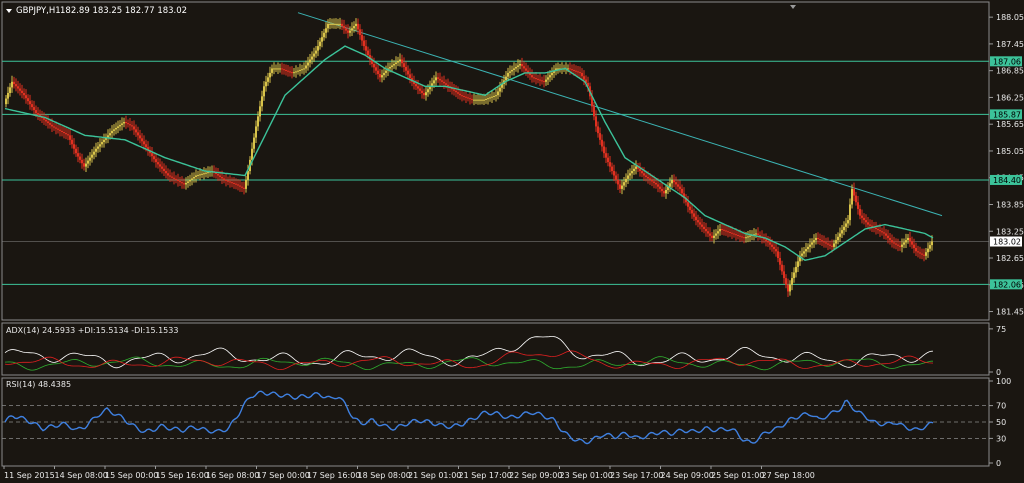 Image resolution: width=1024 pixels, height=483 pixels. What do you see at coordinates (1010, 312) in the screenshot?
I see `price-tick-label: 181.45` at bounding box center [1010, 312].